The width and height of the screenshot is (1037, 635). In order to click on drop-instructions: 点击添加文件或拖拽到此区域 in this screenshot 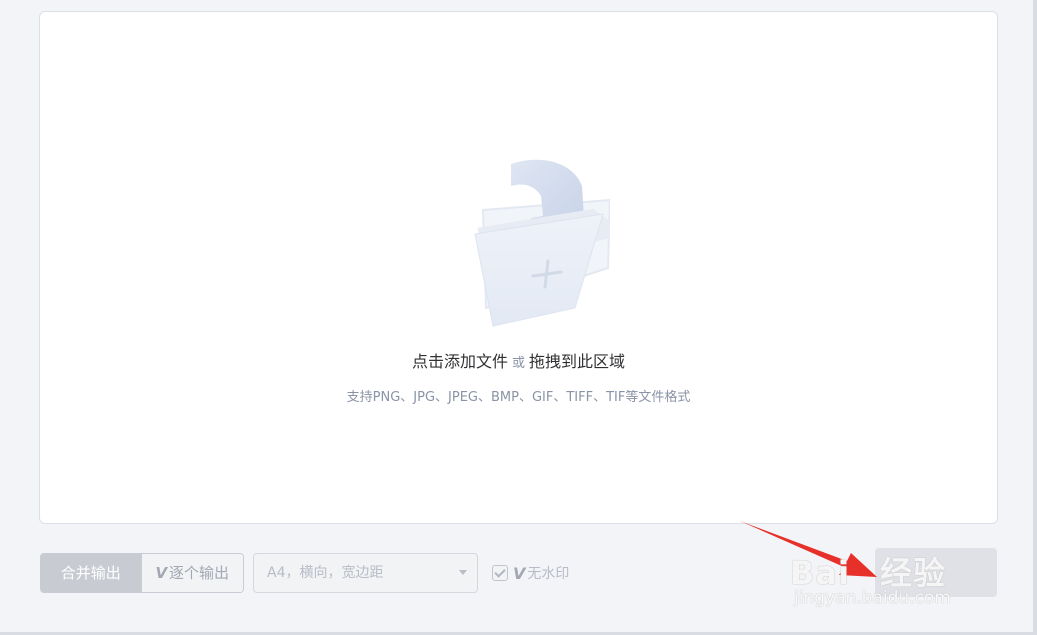, I will do `click(518, 360)`.